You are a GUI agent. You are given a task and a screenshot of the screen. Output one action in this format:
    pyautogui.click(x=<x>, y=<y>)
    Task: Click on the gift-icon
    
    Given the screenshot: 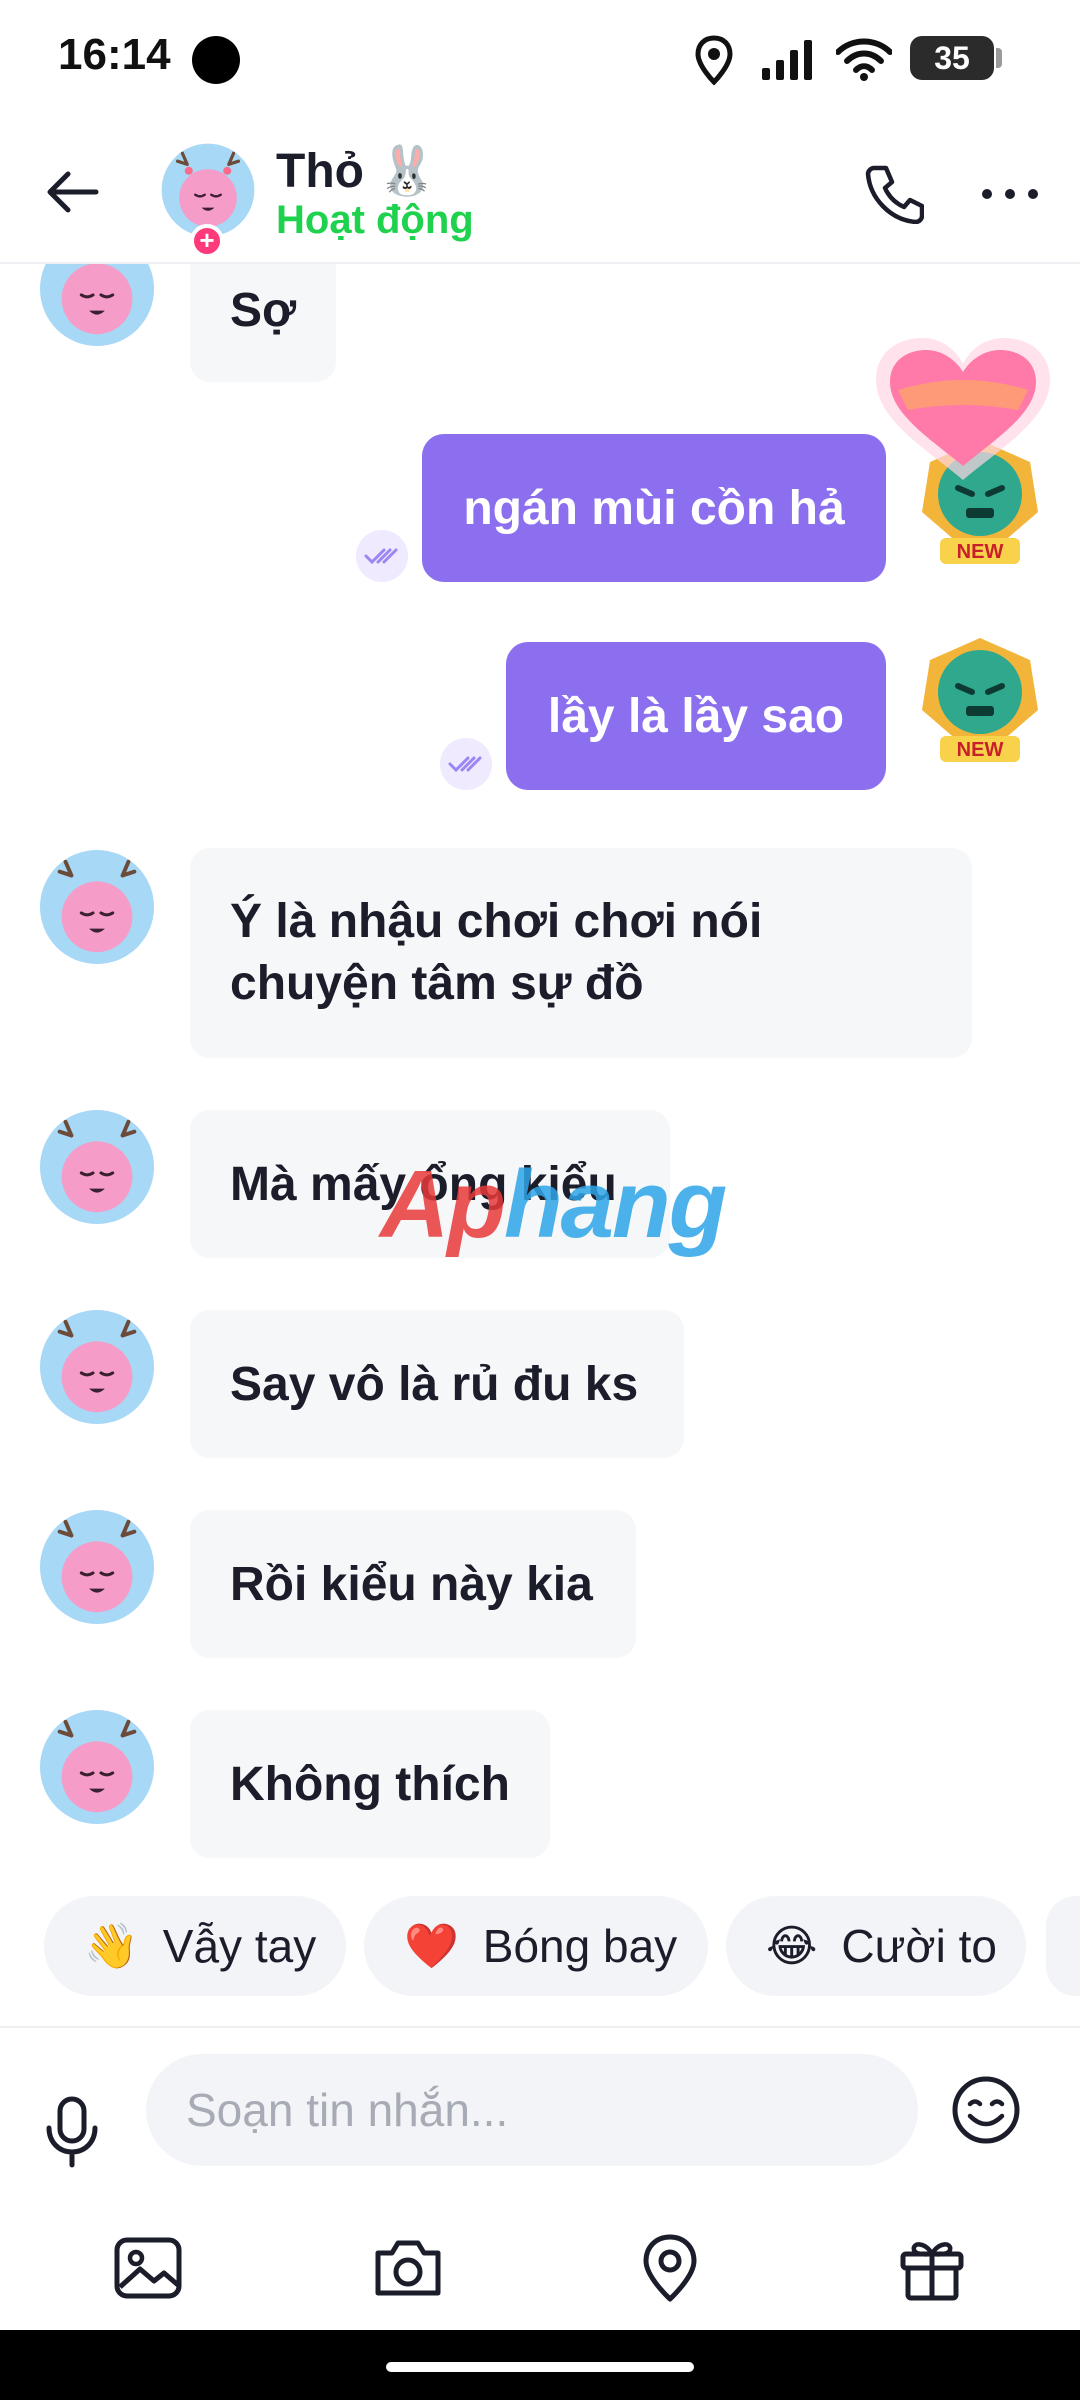 What is the action you would take?
    pyautogui.click(x=932, y=2271)
    